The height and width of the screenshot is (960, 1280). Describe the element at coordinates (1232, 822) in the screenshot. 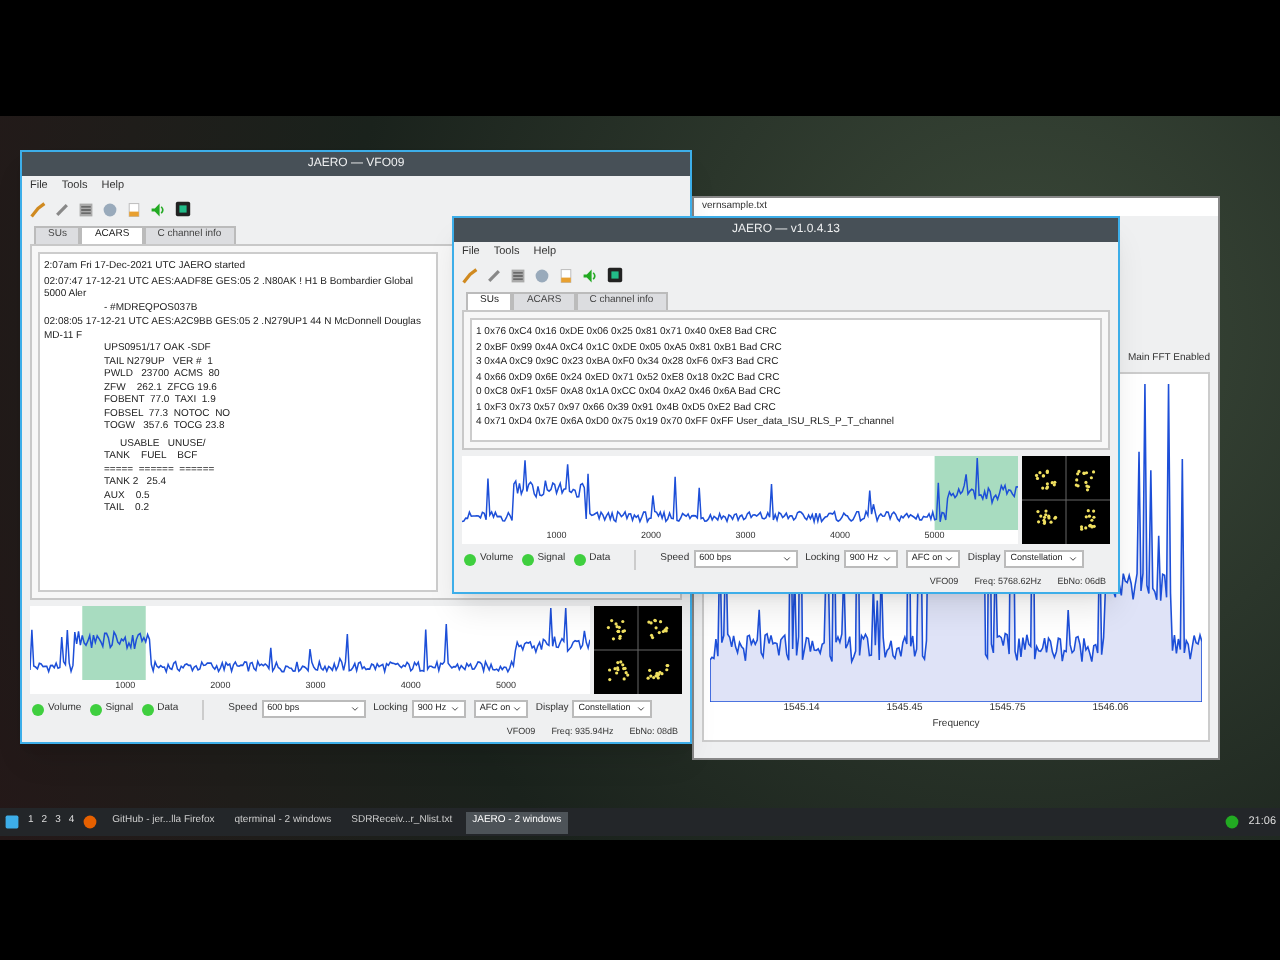

I see `tray-icon` at that location.